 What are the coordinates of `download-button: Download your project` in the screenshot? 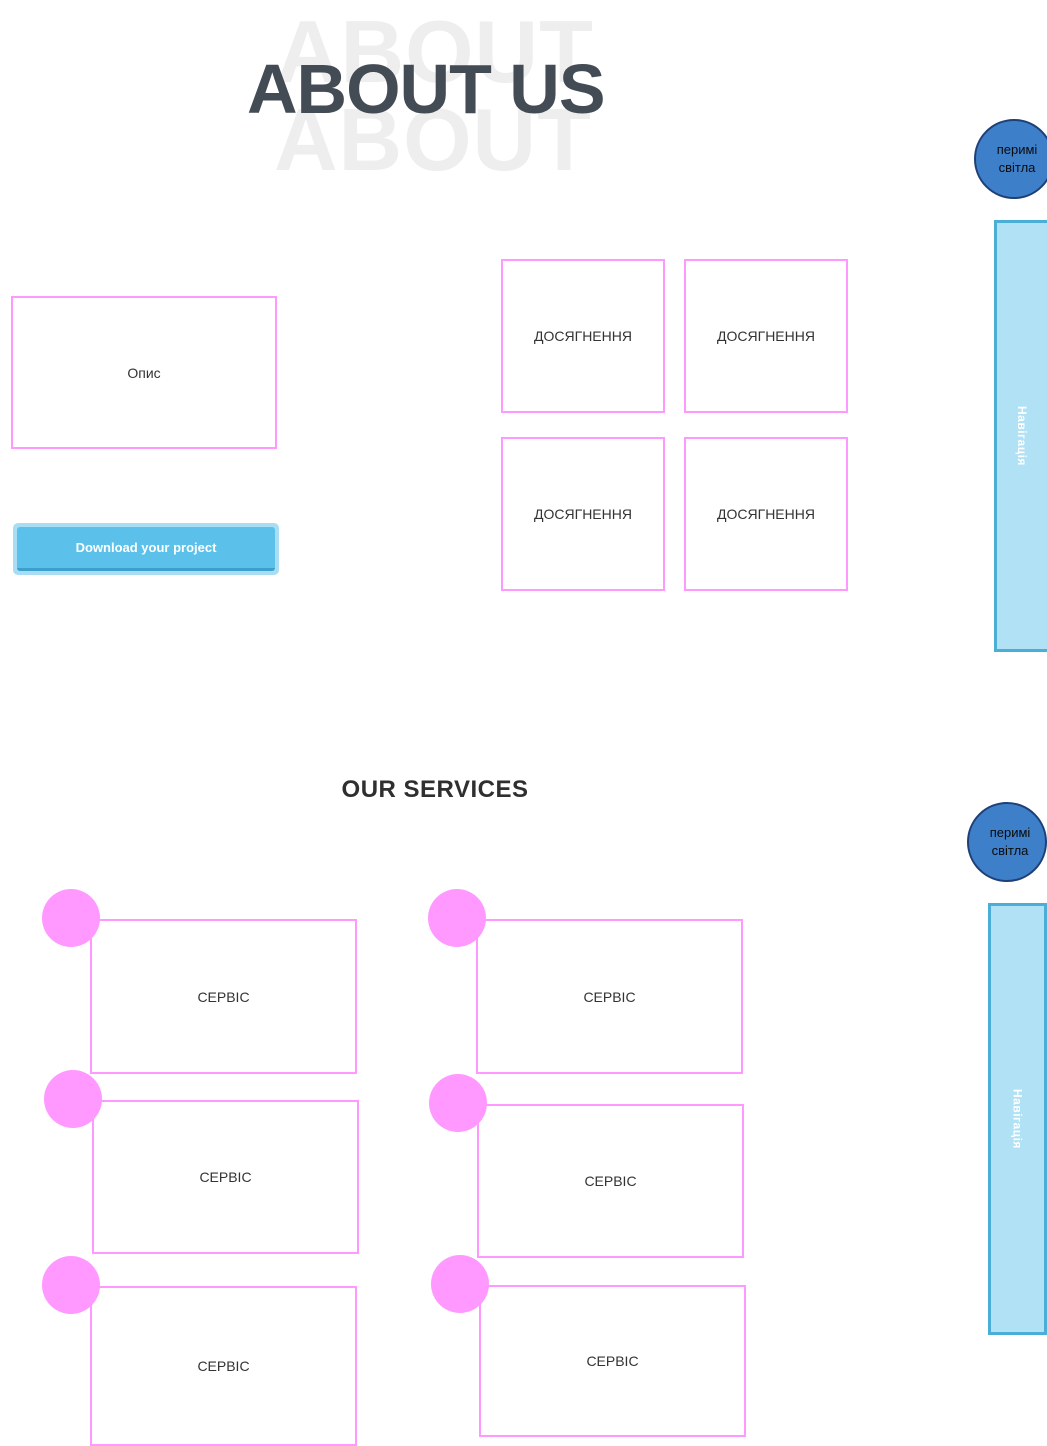 It's located at (146, 549).